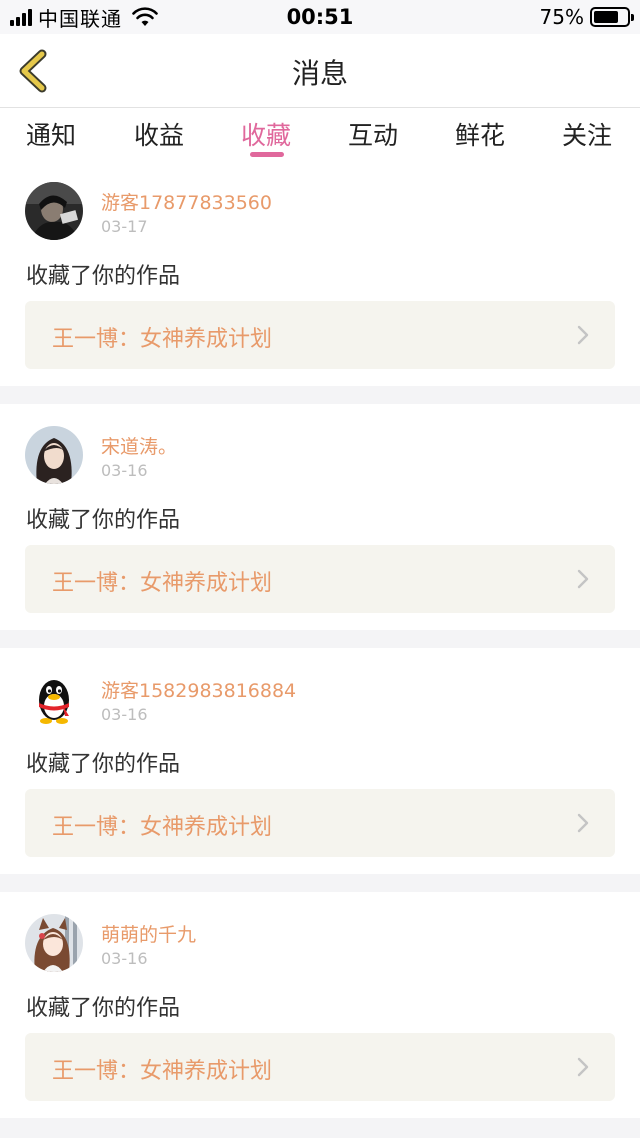 The width and height of the screenshot is (640, 1138). Describe the element at coordinates (51, 134) in the screenshot. I see `tab-notifications: 通知` at that location.